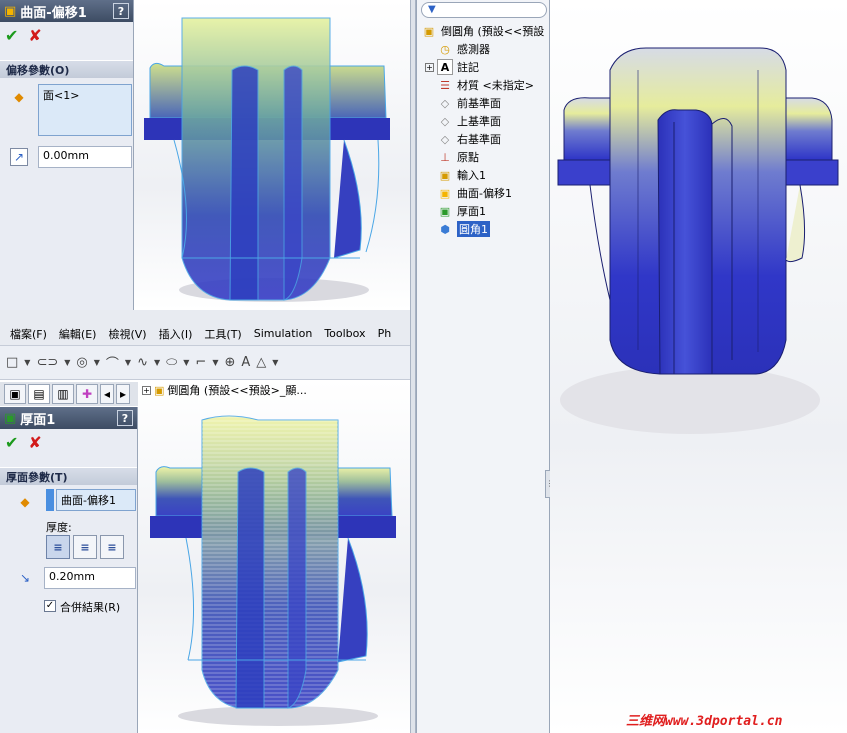  I want to click on tab-feature-manager: ▣, so click(15, 394).